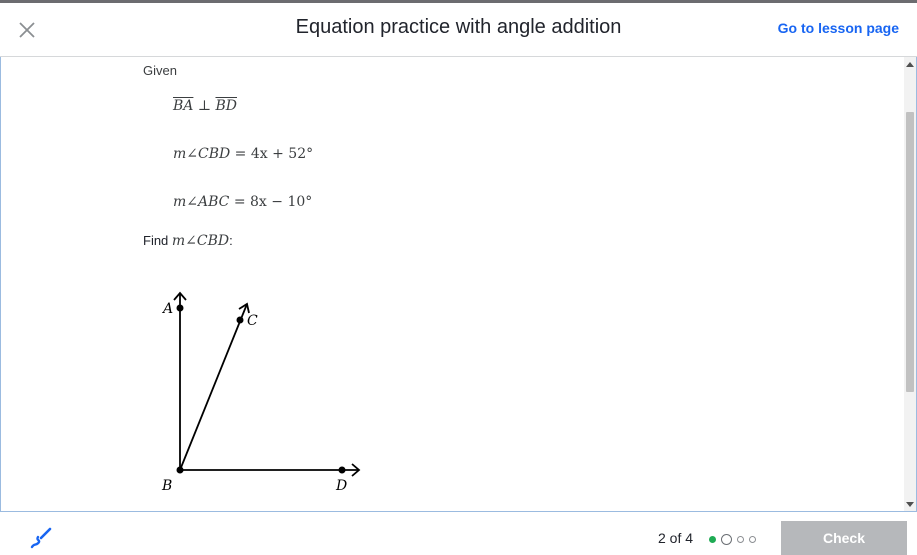 This screenshot has width=917, height=555. I want to click on scroll-up-arrow-icon, so click(910, 64).